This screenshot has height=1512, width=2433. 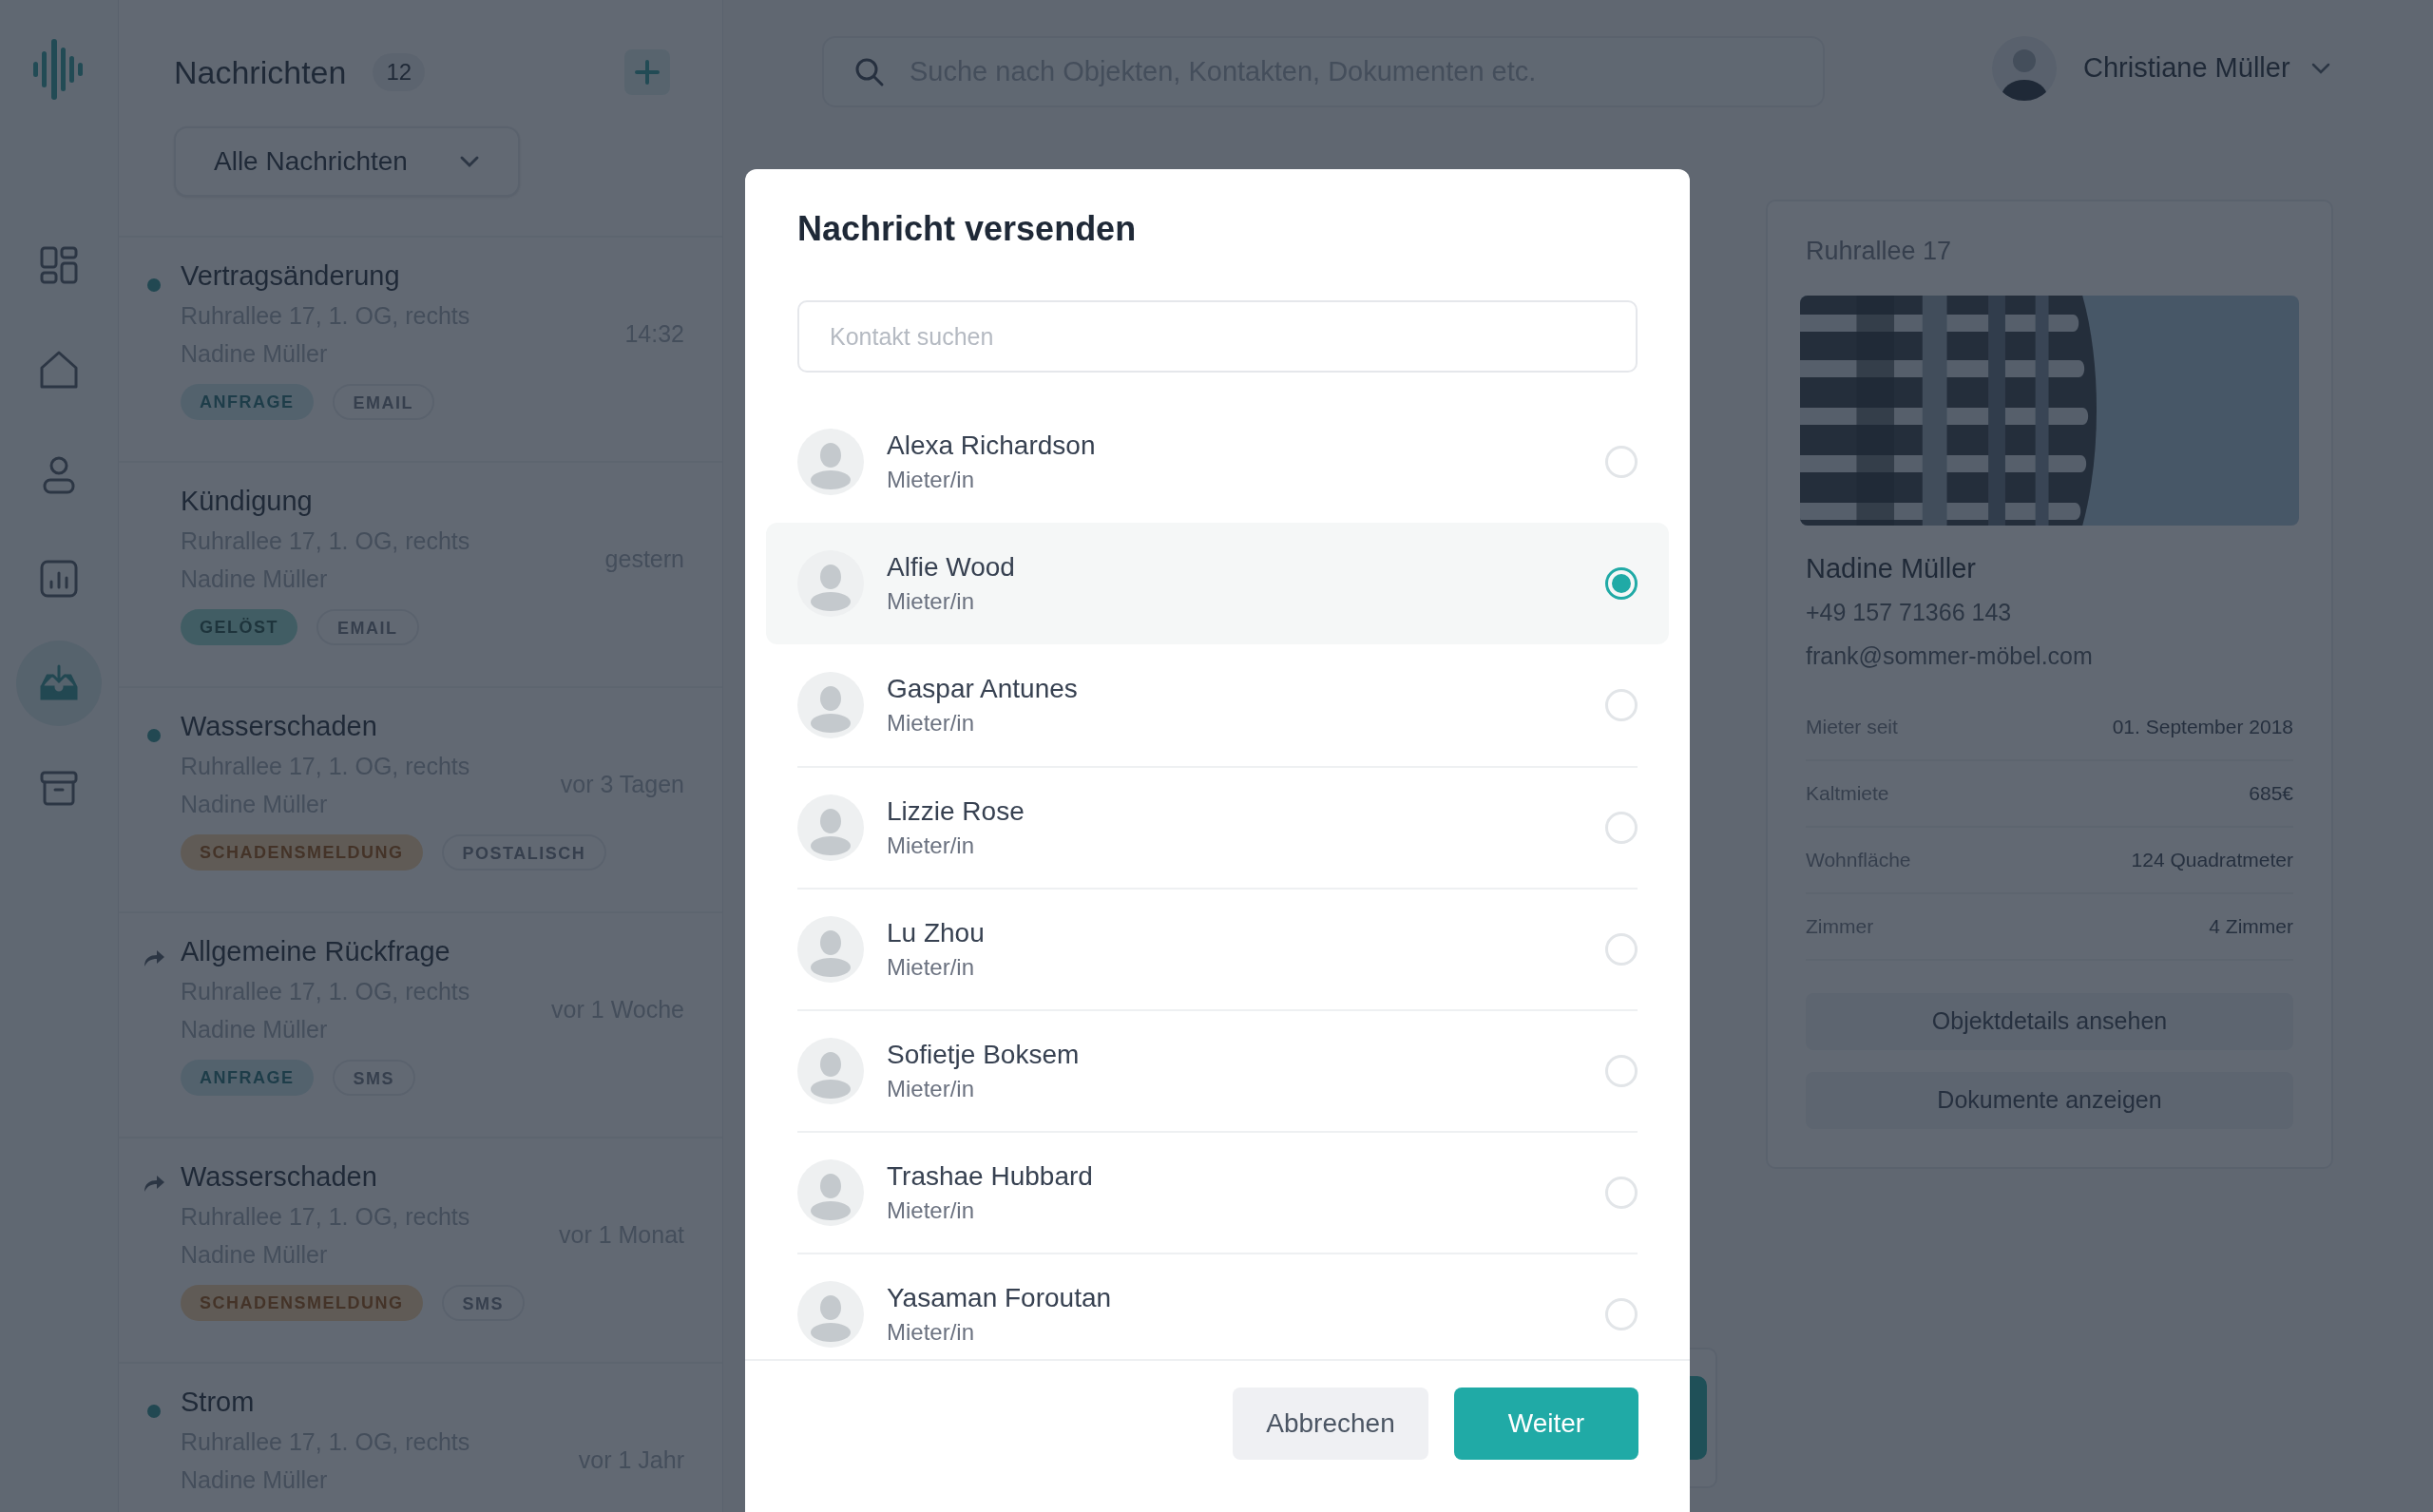 What do you see at coordinates (999, 1298) in the screenshot?
I see `contact-name: Yasaman Foroutan` at bounding box center [999, 1298].